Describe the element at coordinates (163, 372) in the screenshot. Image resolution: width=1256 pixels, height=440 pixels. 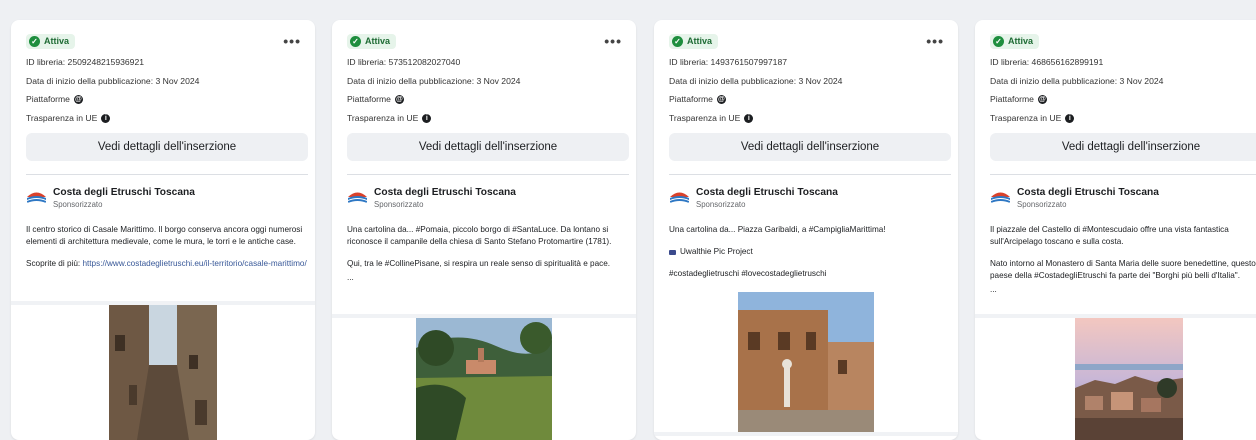
I see `medieval-alley-photo` at that location.